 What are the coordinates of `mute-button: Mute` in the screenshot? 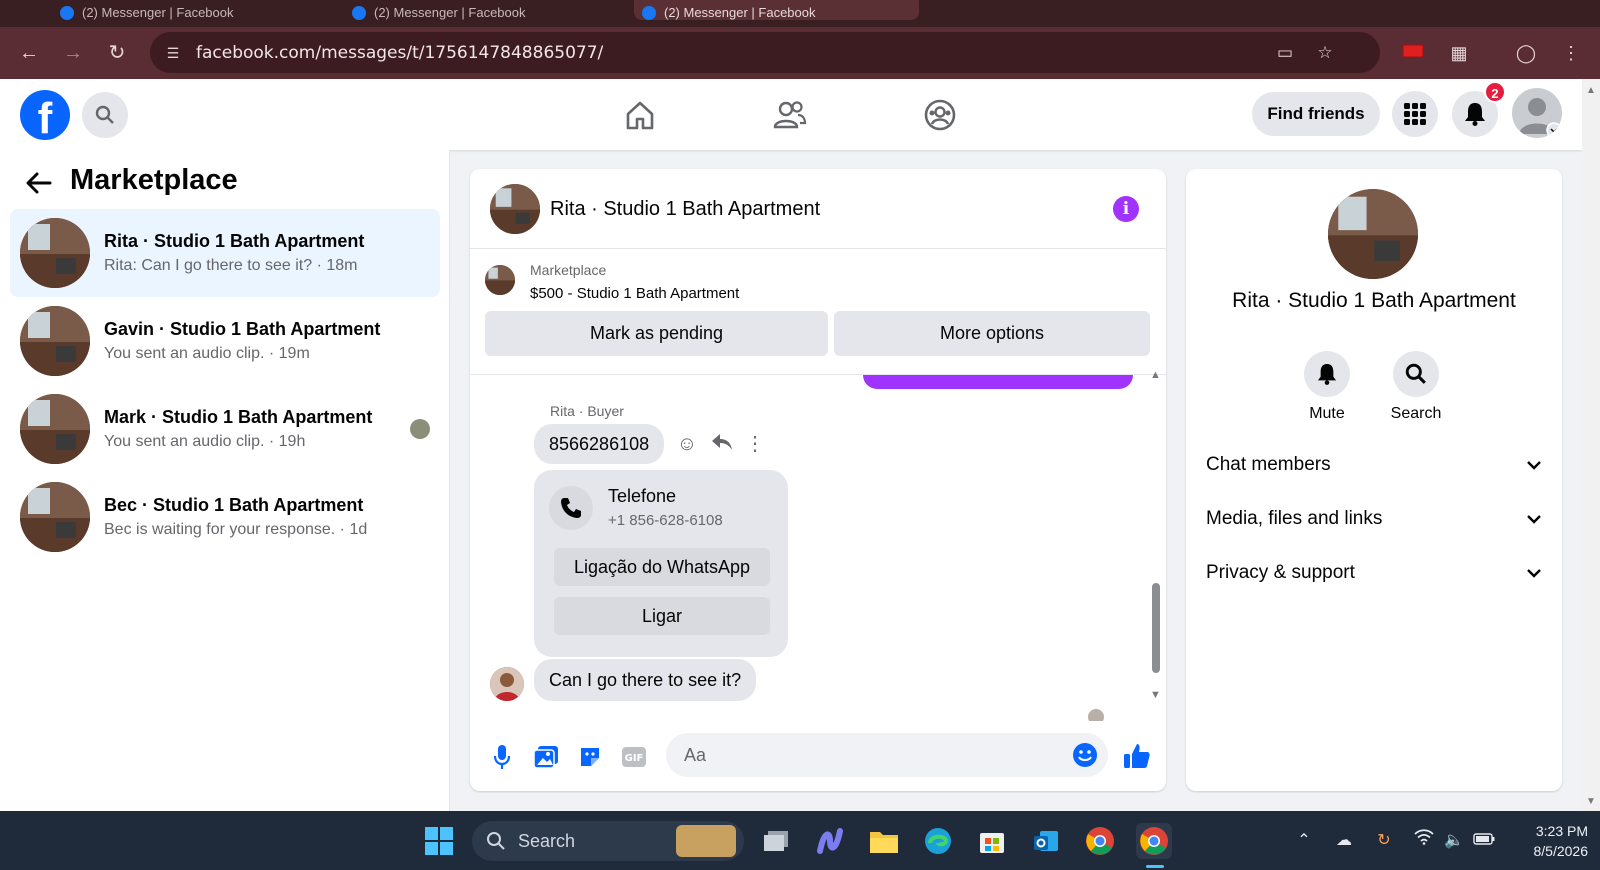 It's located at (1327, 387).